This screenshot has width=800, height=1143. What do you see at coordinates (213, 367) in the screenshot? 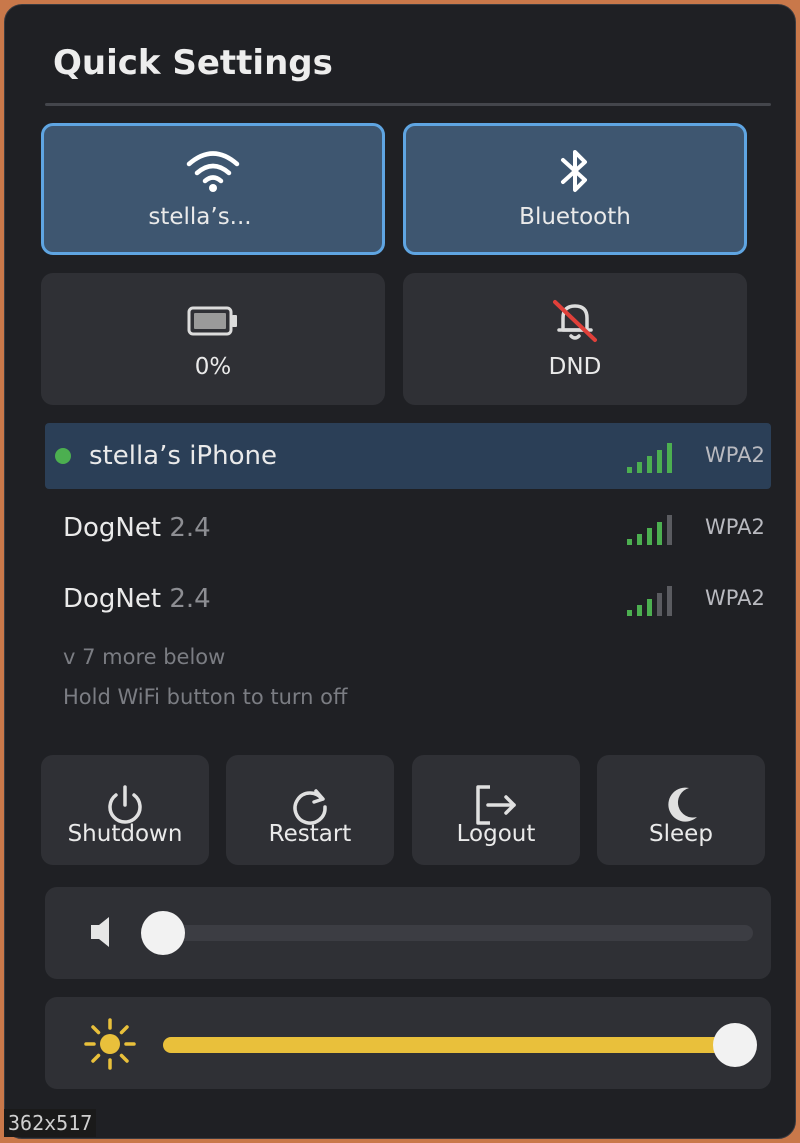
I see `battery-tile-label: 0%` at bounding box center [213, 367].